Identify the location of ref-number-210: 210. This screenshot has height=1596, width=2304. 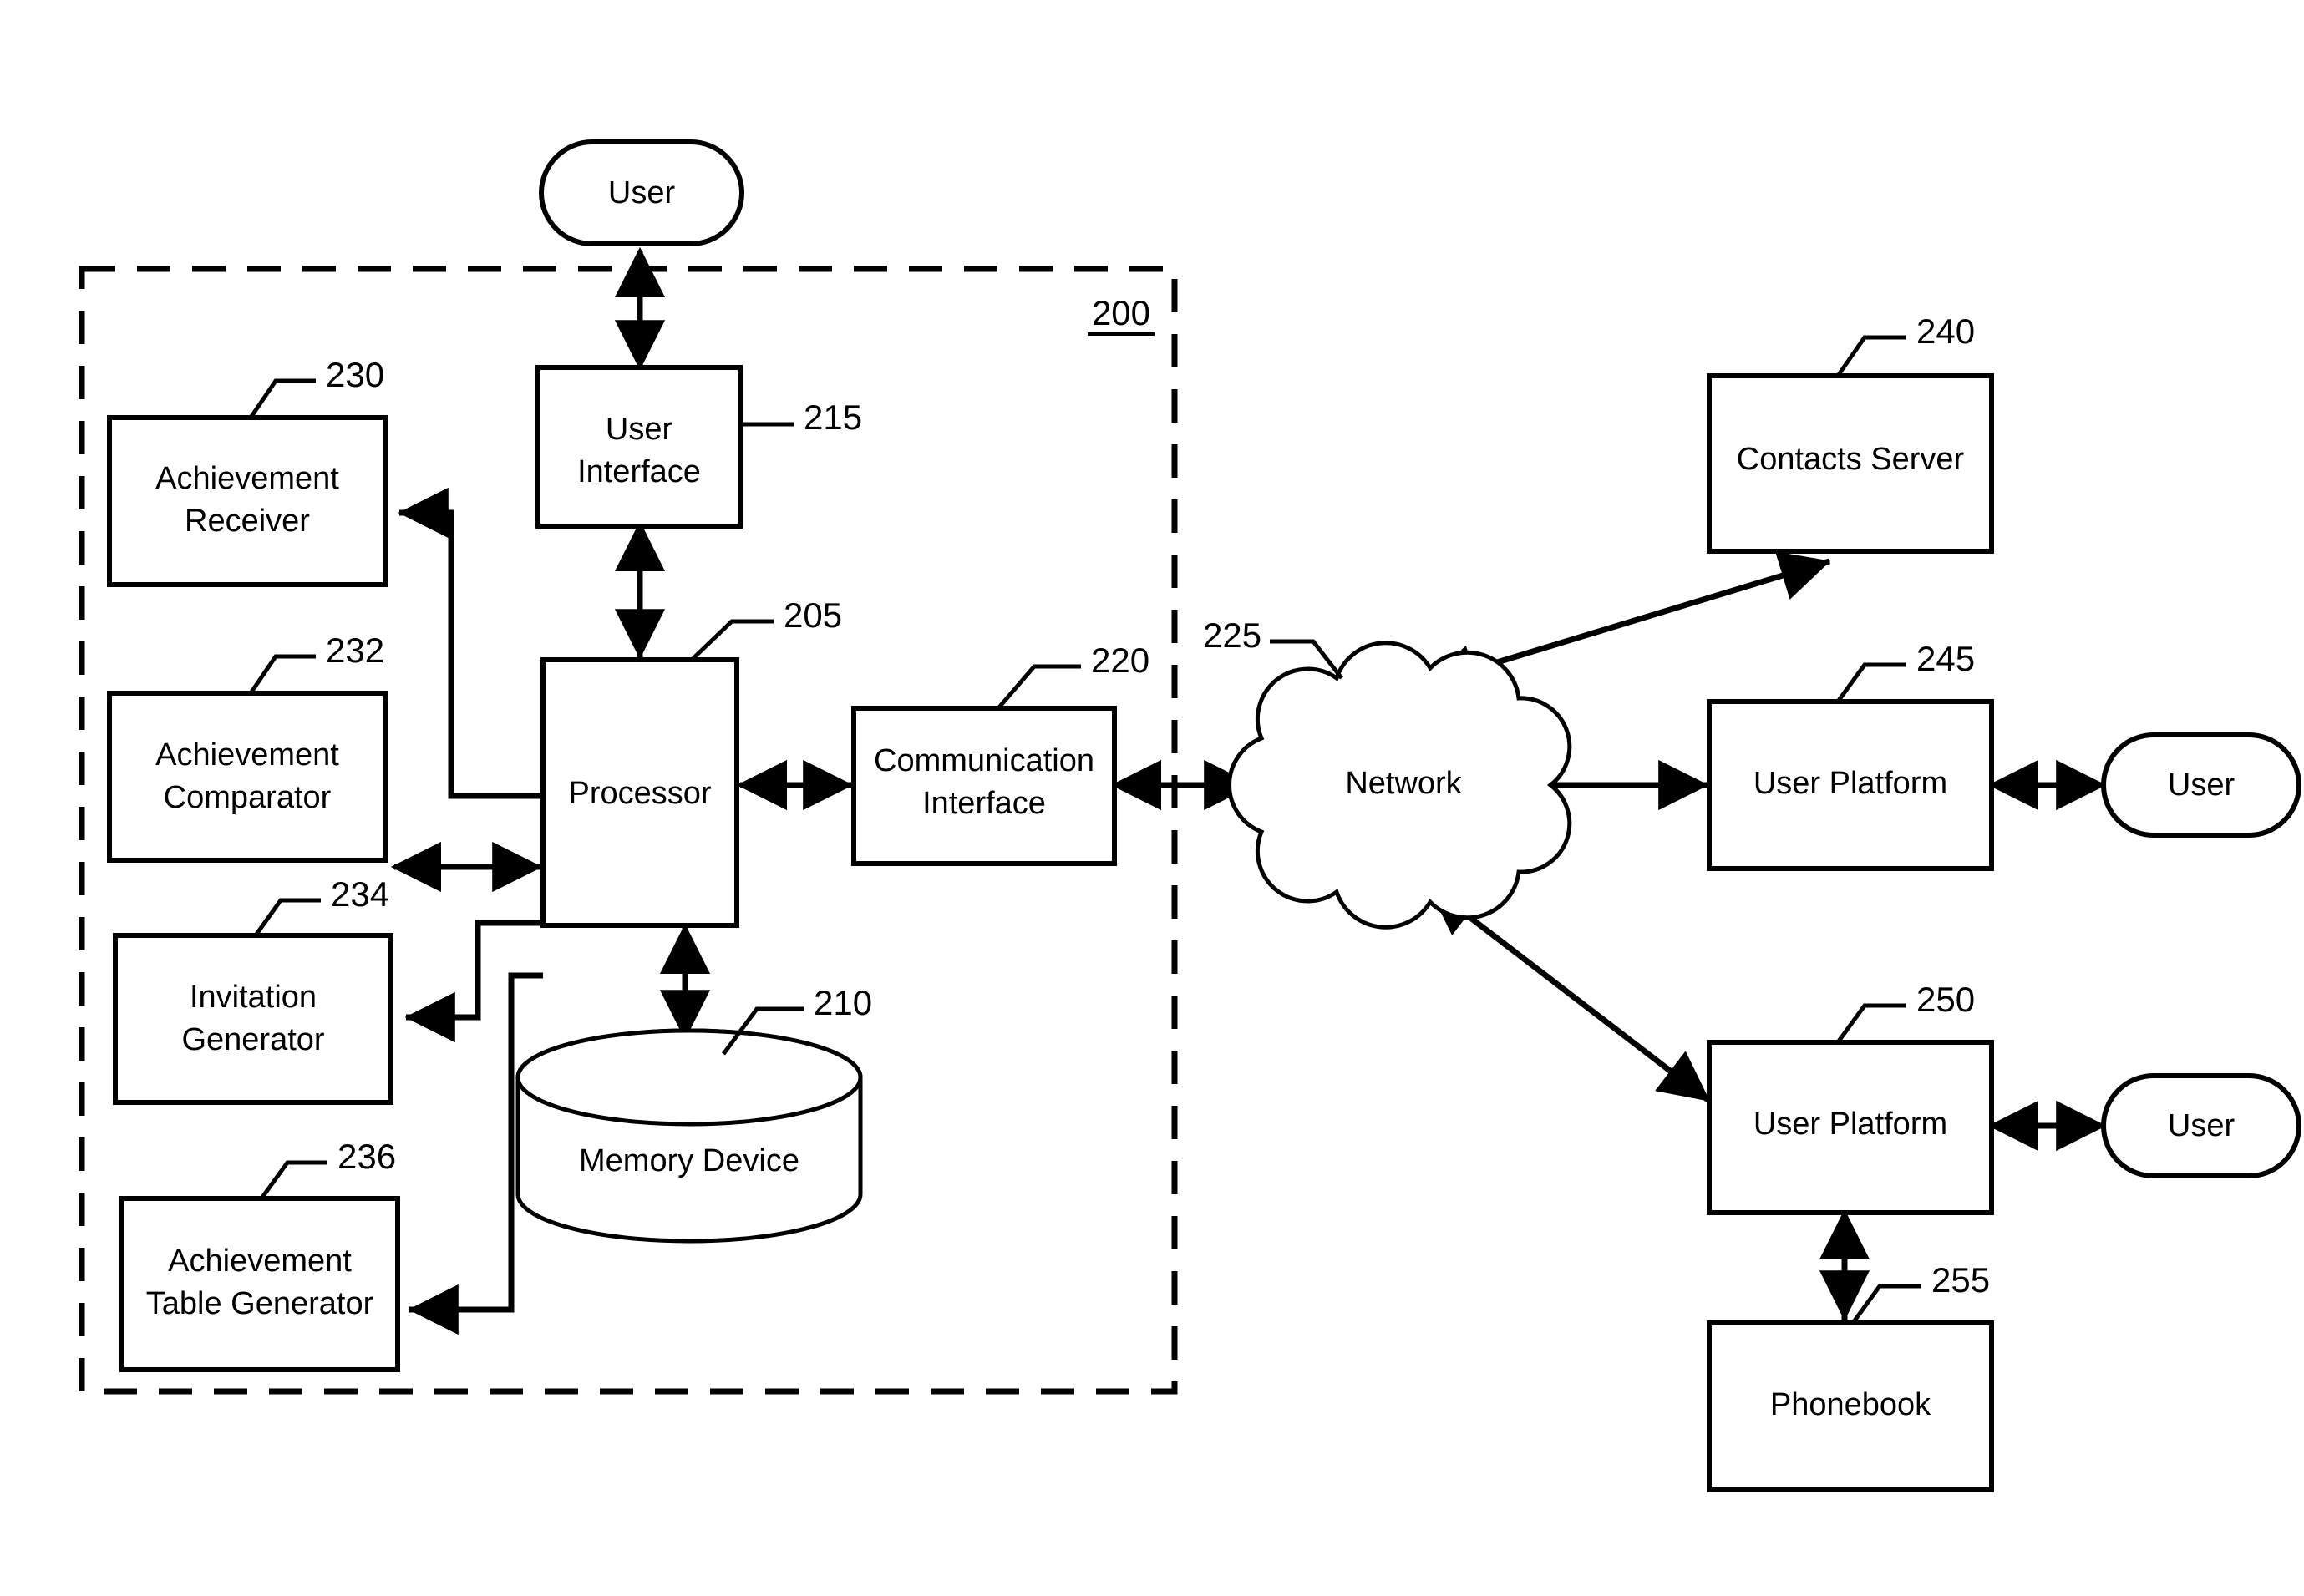
(843, 1002).